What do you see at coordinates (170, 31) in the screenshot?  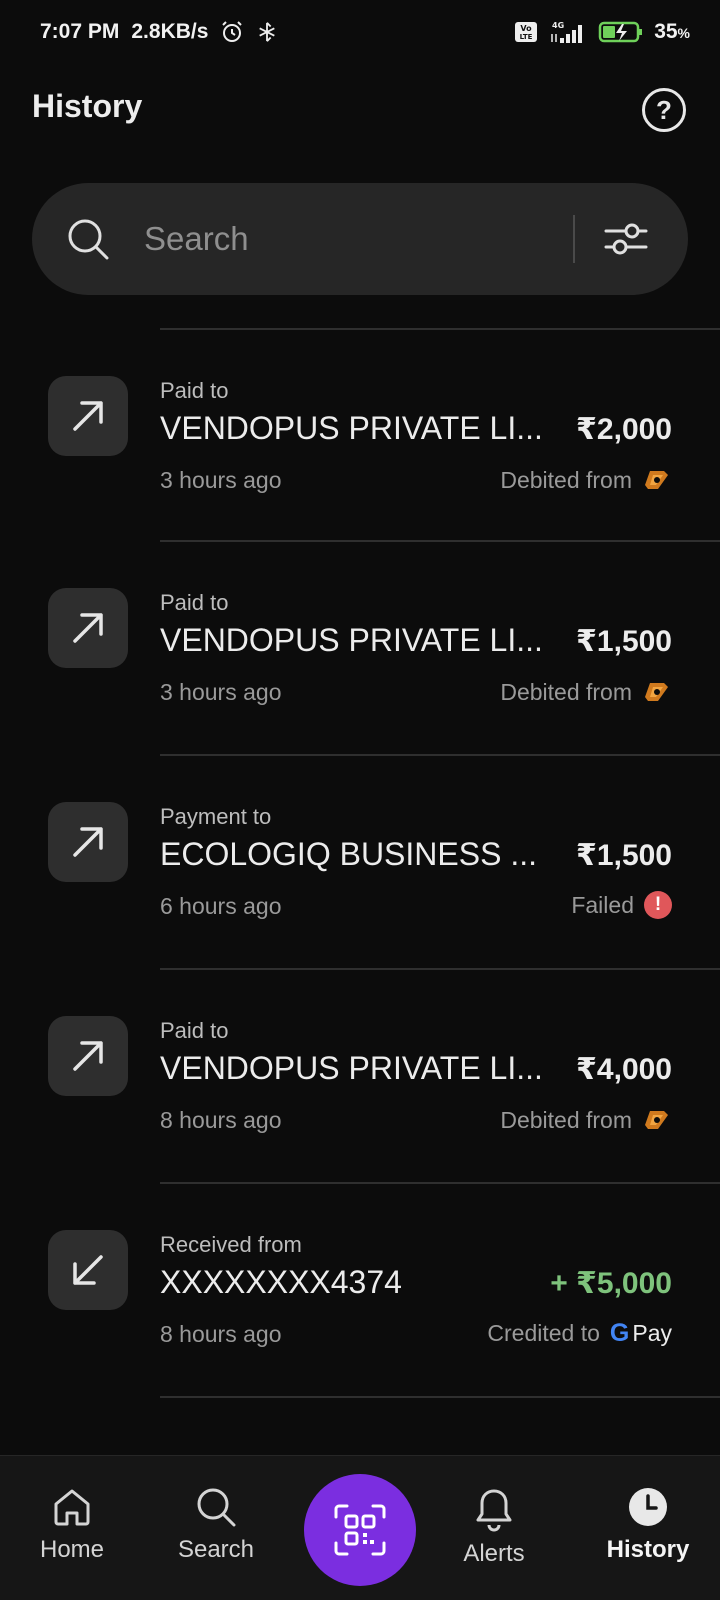 I see `network-speed: 2.8KB/s` at bounding box center [170, 31].